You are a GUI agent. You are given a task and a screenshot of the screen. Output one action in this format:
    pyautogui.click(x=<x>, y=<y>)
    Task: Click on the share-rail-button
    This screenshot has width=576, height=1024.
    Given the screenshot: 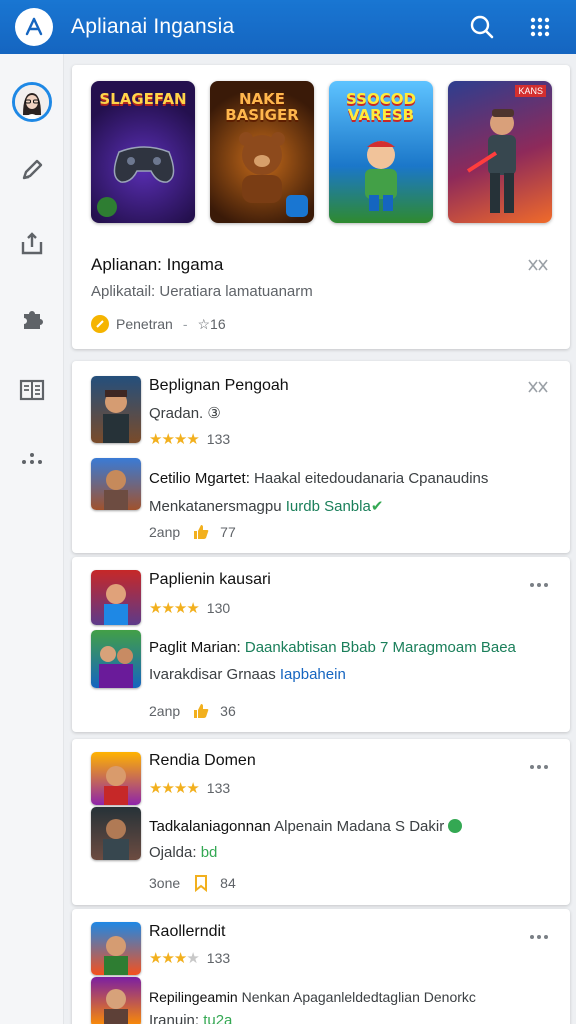 What is the action you would take?
    pyautogui.click(x=32, y=244)
    